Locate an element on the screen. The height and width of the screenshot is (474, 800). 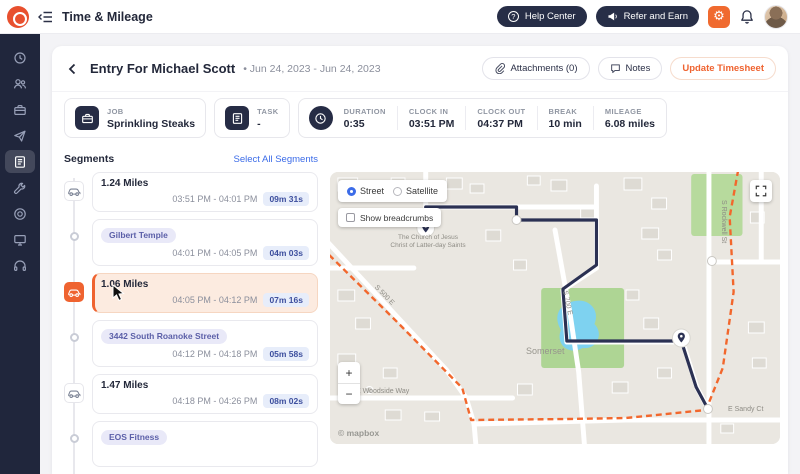
target-icon is located at coordinates (20, 213).